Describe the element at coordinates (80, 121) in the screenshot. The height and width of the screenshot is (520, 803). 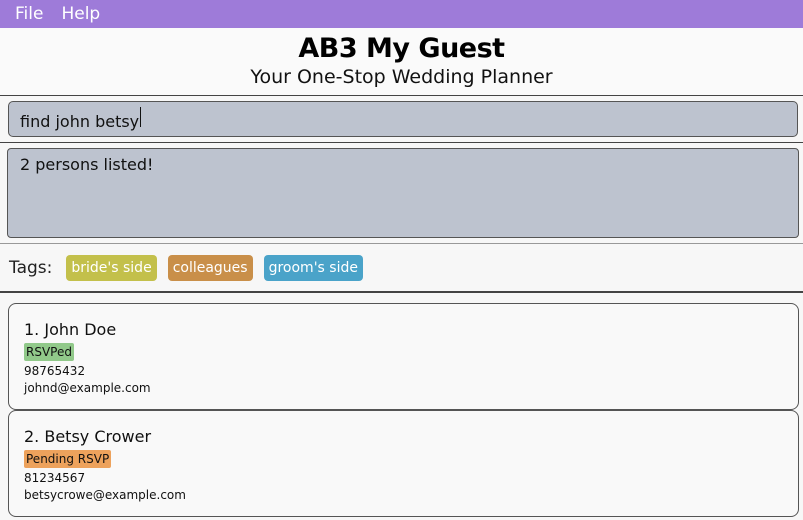
I see `command-text: find john betsy` at that location.